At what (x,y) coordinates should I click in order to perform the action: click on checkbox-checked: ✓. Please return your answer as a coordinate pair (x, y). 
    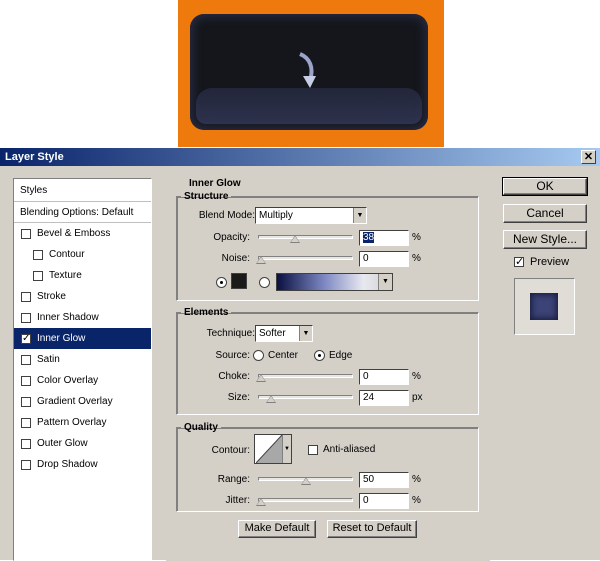
    Looking at the image, I should click on (26, 338).